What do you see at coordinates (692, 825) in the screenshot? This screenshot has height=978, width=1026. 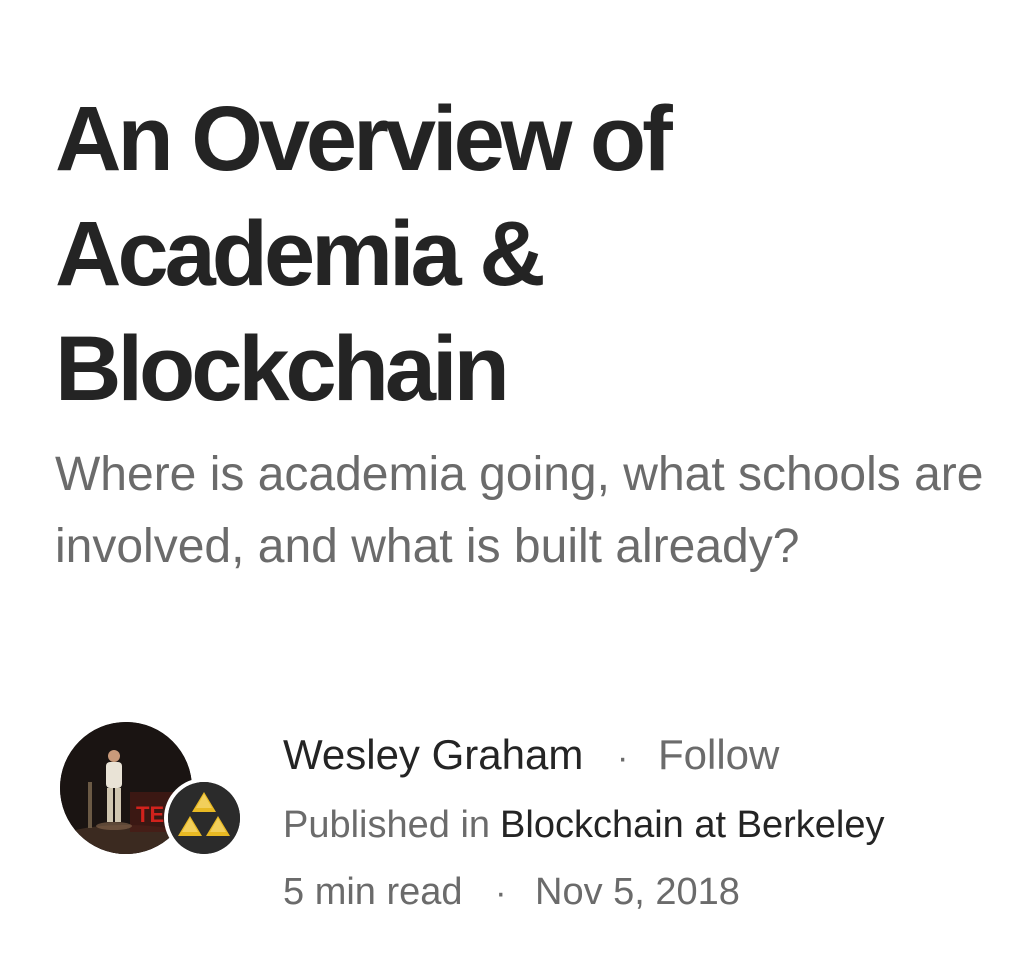 I see `publication-link: Blockchain at Berkeley` at bounding box center [692, 825].